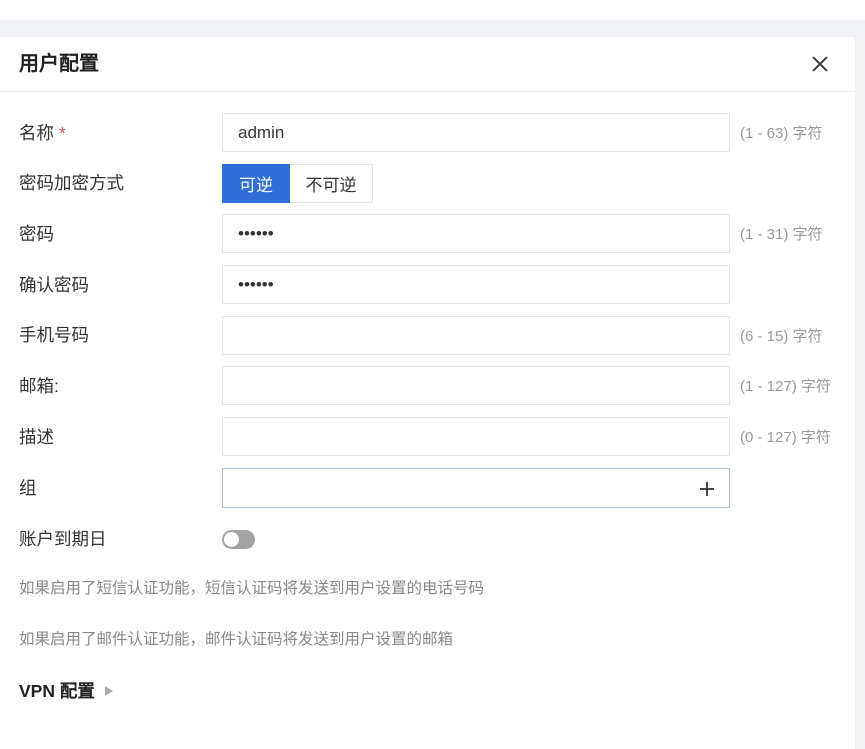  Describe the element at coordinates (71, 183) in the screenshot. I see `encryption-label: 密码加密方式` at that location.